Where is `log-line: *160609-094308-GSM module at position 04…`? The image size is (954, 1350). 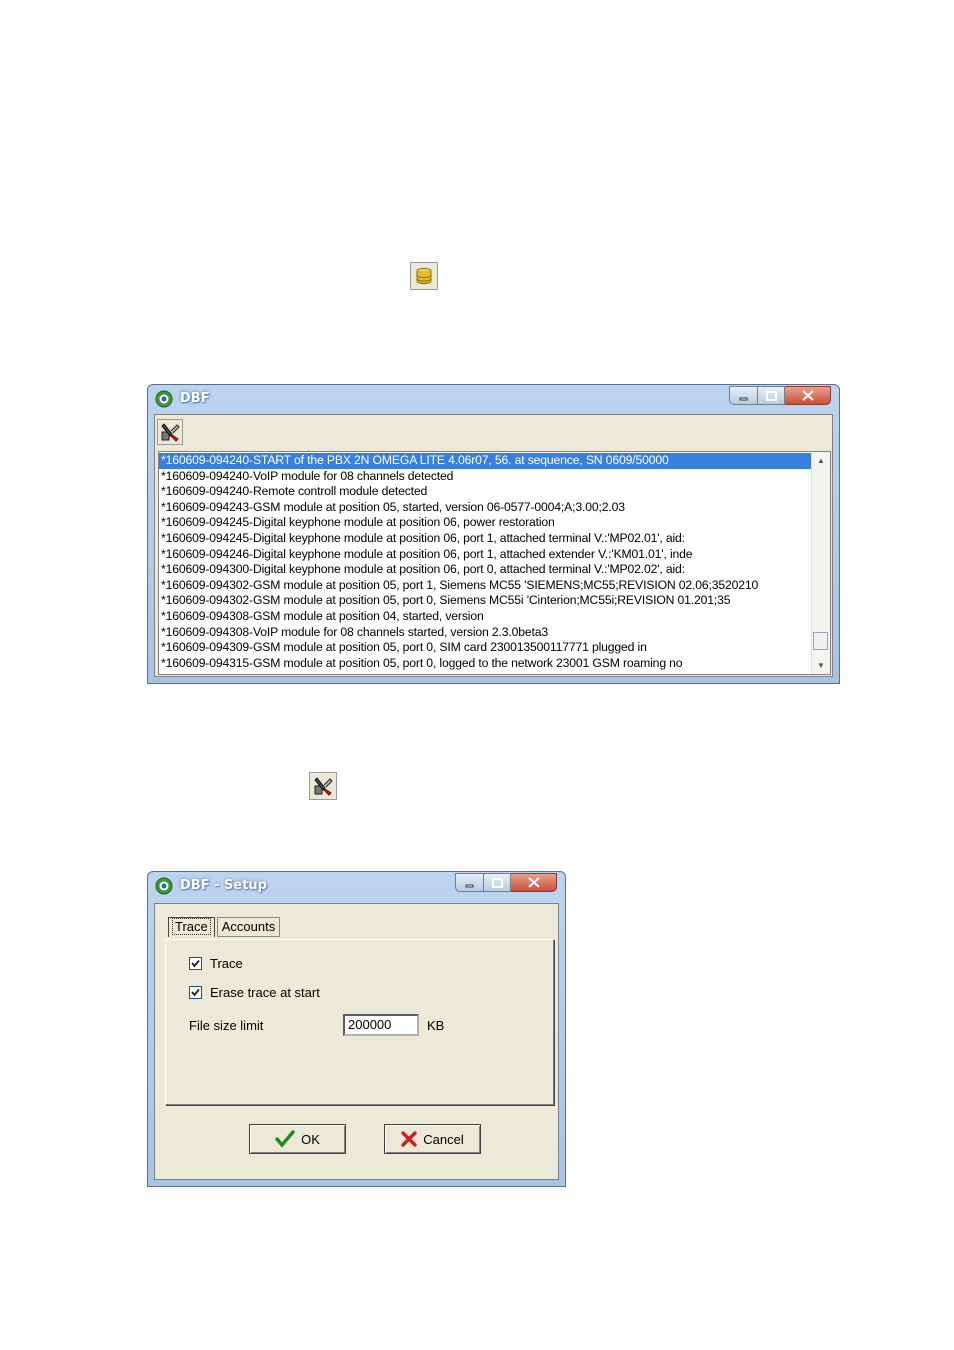
log-line: *160609-094308-GSM module at position 04… is located at coordinates (485, 617).